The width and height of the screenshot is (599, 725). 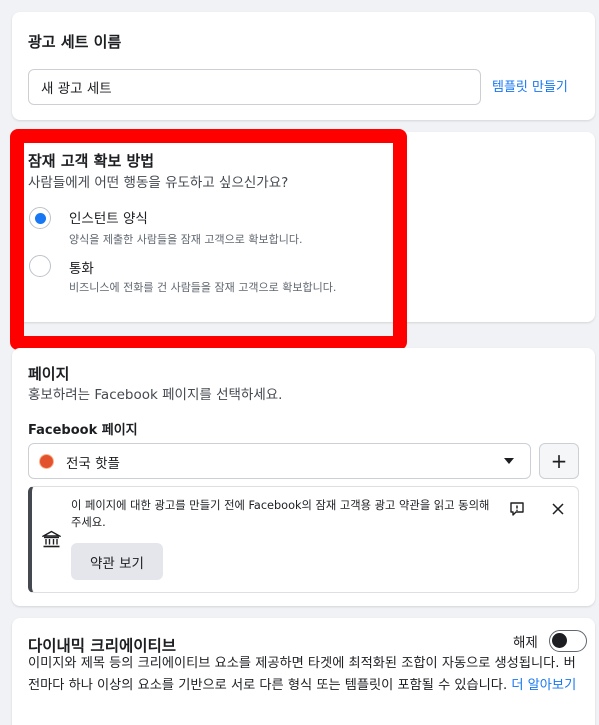 I want to click on calls-label: 통화, so click(x=81, y=267).